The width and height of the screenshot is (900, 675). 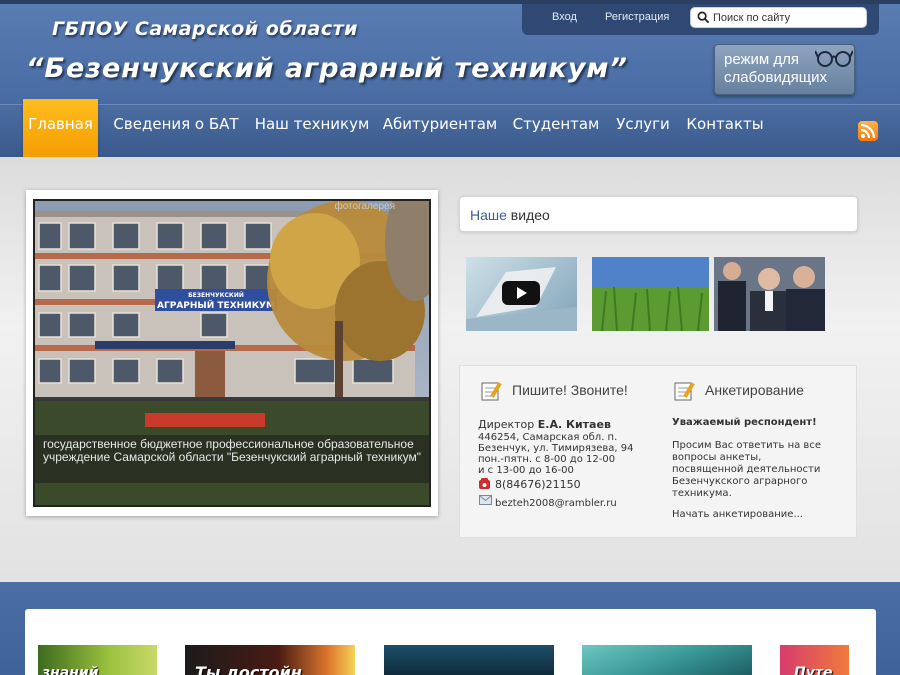 I want to click on hours-line-1: пон.-пятн. с 8-00 до 12-00, so click(x=547, y=459).